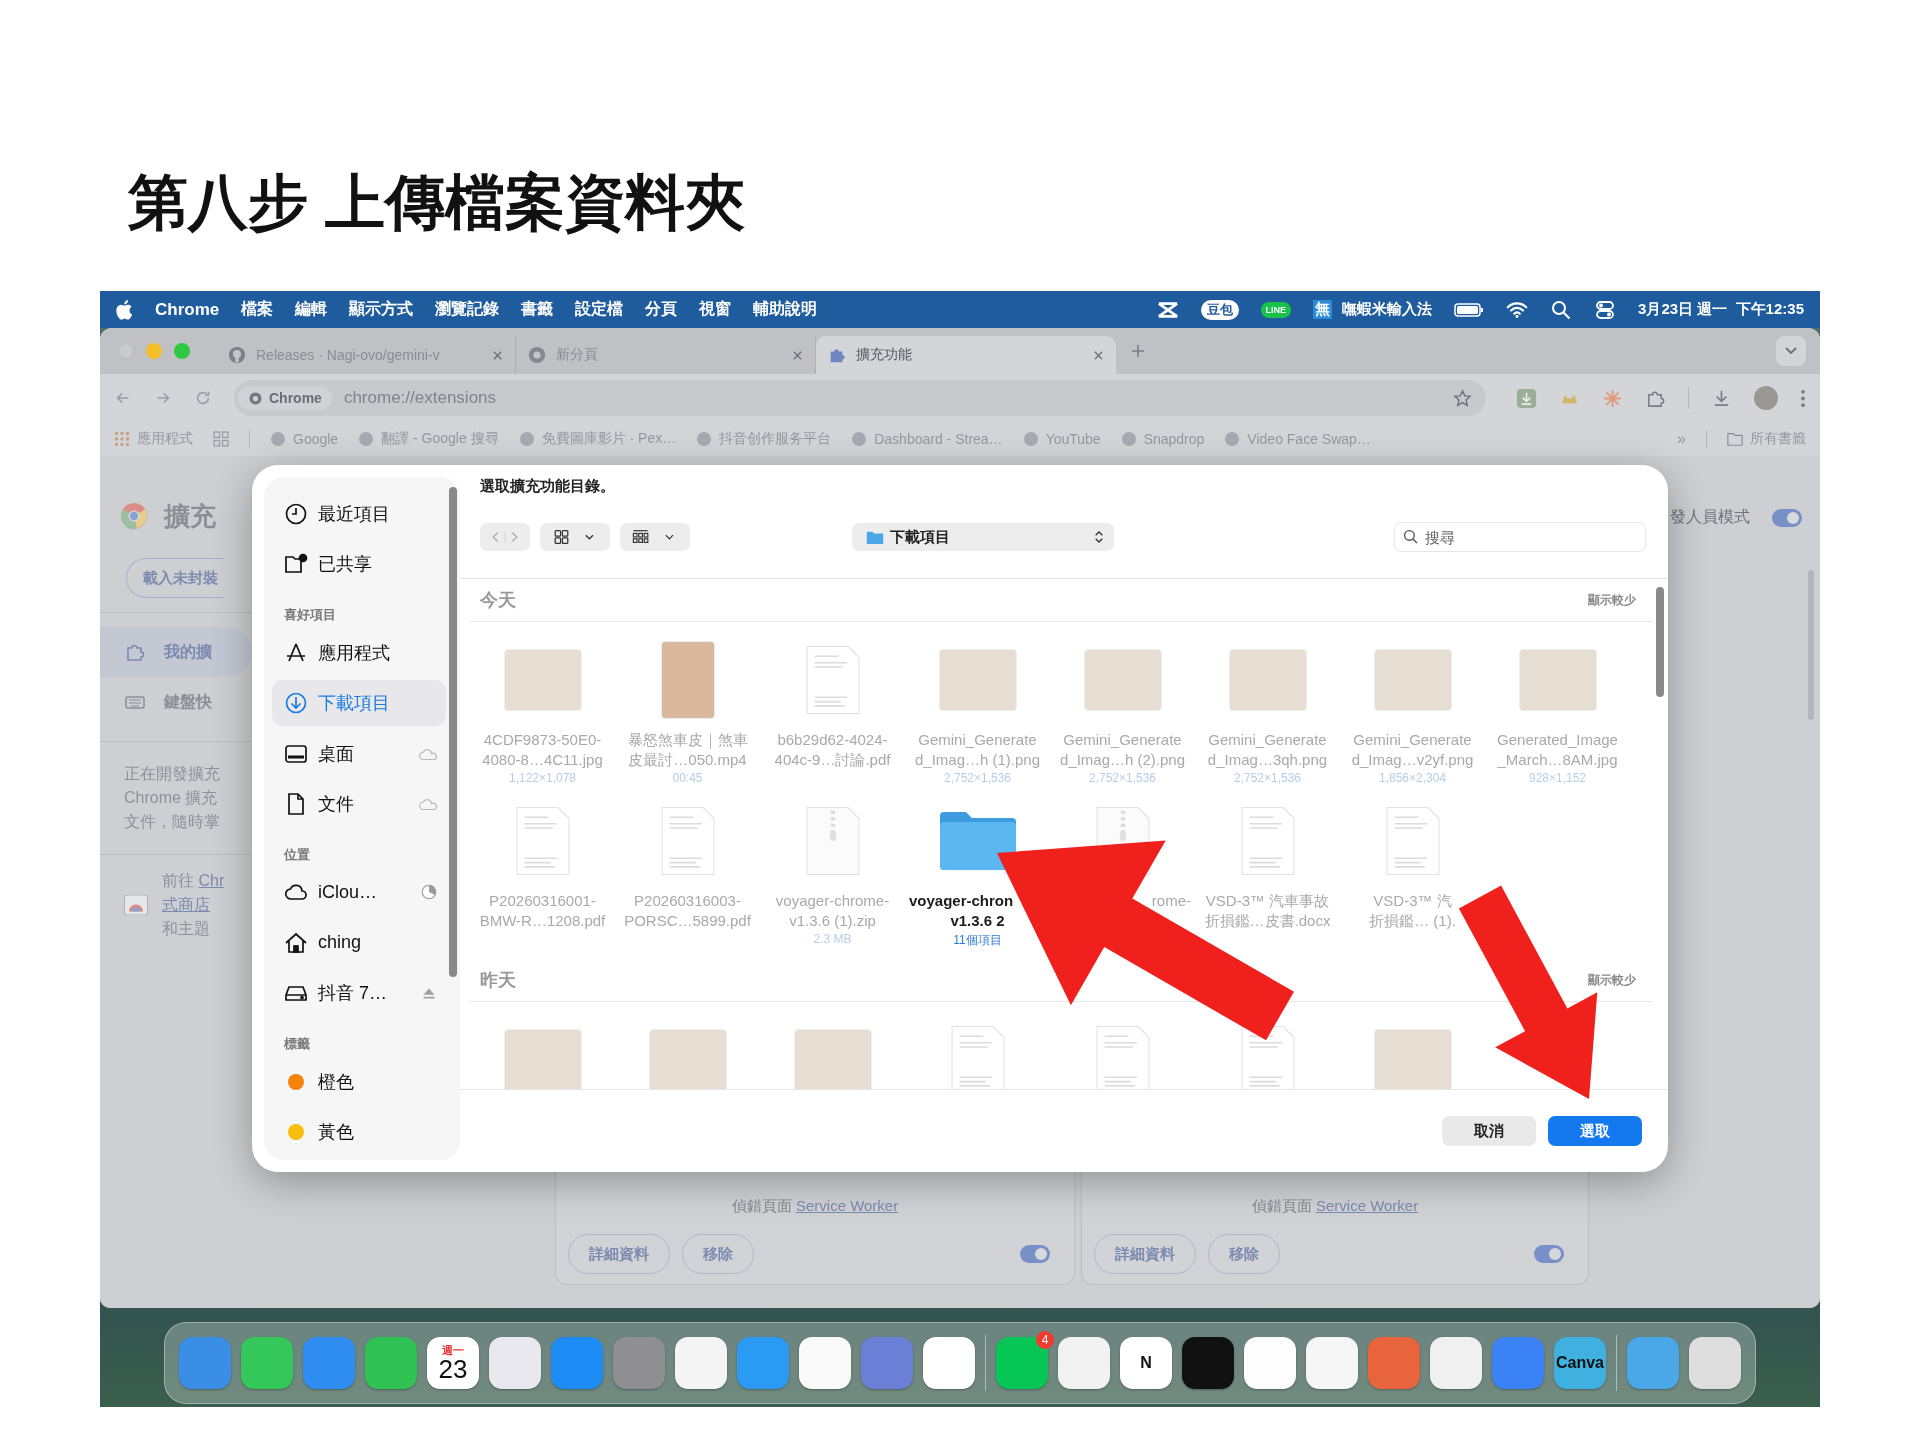 The image size is (1920, 1439). I want to click on more-bookmarks-button: », so click(1681, 439).